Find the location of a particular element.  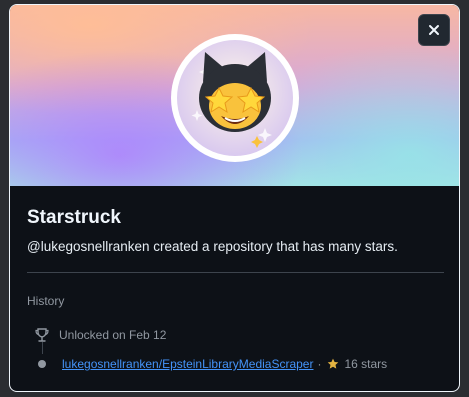

close-button is located at coordinates (434, 30).